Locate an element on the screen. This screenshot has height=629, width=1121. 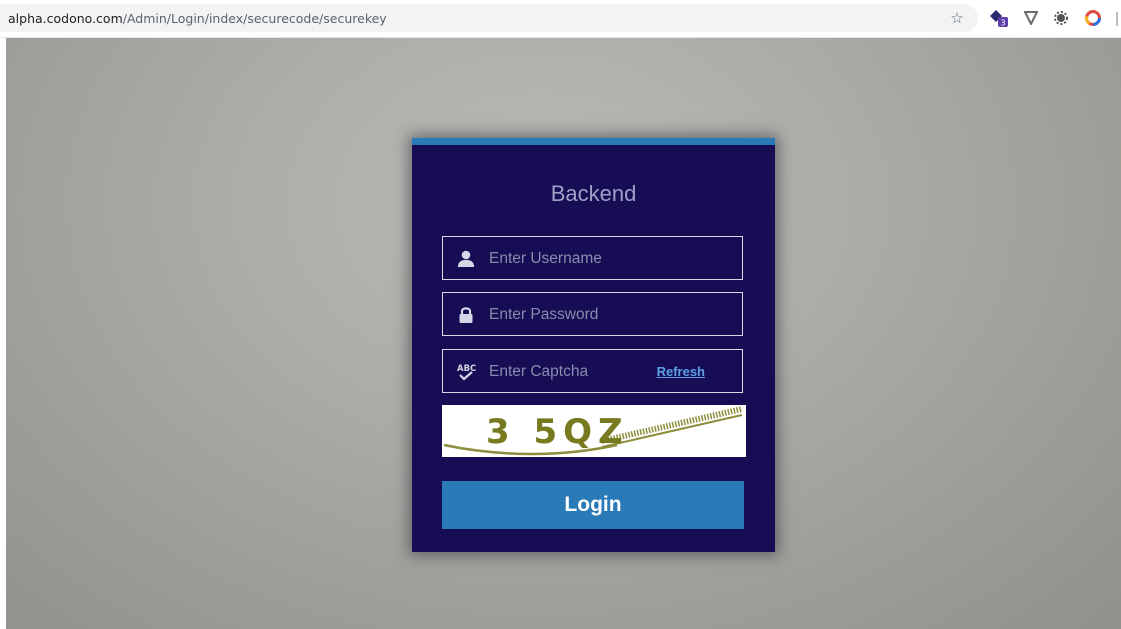
captcha-field: ABC Enter Captcha Refresh is located at coordinates (592, 371).